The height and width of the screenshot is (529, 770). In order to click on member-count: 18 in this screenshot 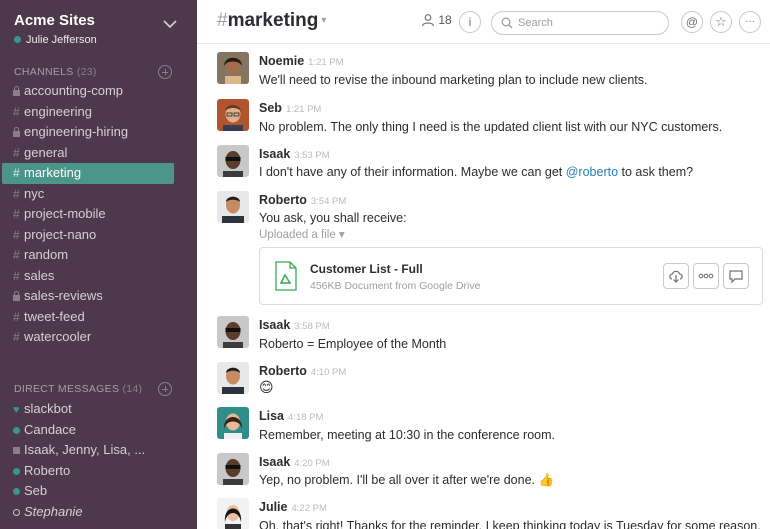, I will do `click(445, 20)`.